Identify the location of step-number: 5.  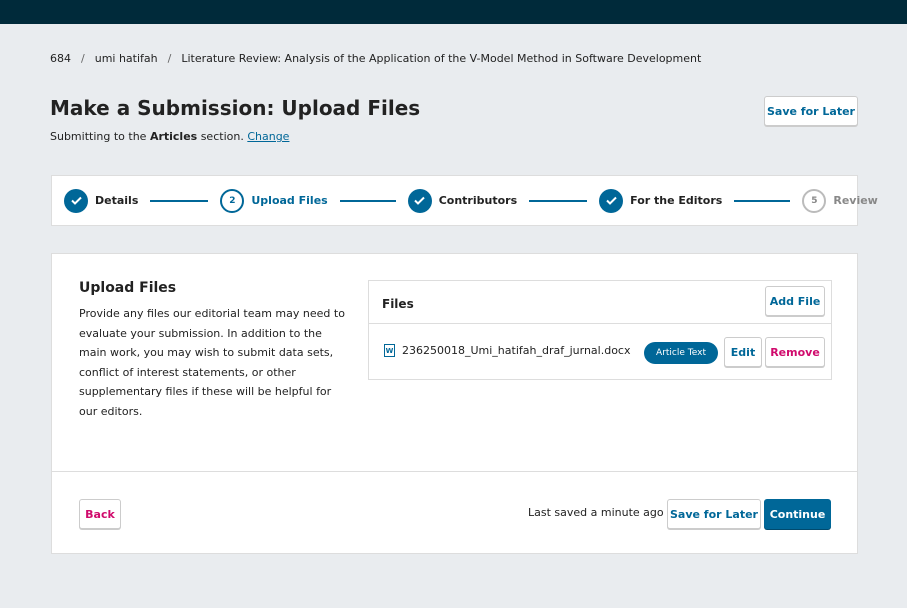
(814, 200).